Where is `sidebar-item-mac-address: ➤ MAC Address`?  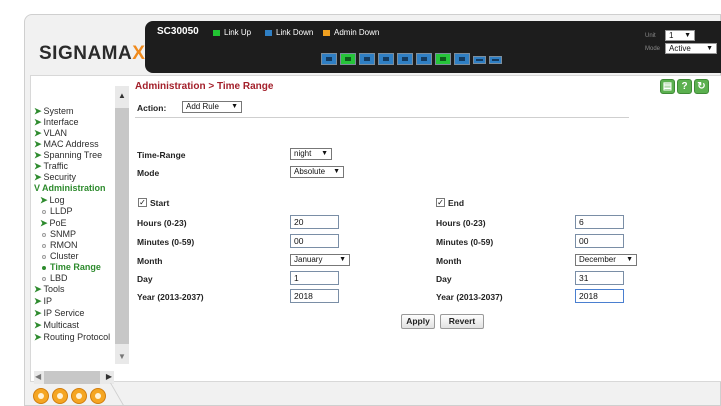 sidebar-item-mac-address: ➤ MAC Address is located at coordinates (66, 144).